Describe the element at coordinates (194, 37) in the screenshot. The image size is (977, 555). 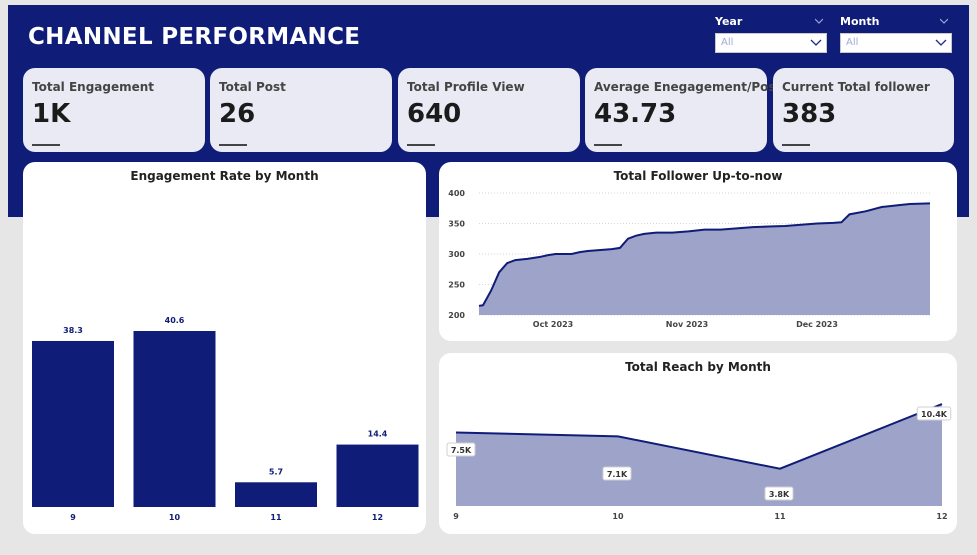
I see `page-title: CHANNEL PERFORMANCE` at that location.